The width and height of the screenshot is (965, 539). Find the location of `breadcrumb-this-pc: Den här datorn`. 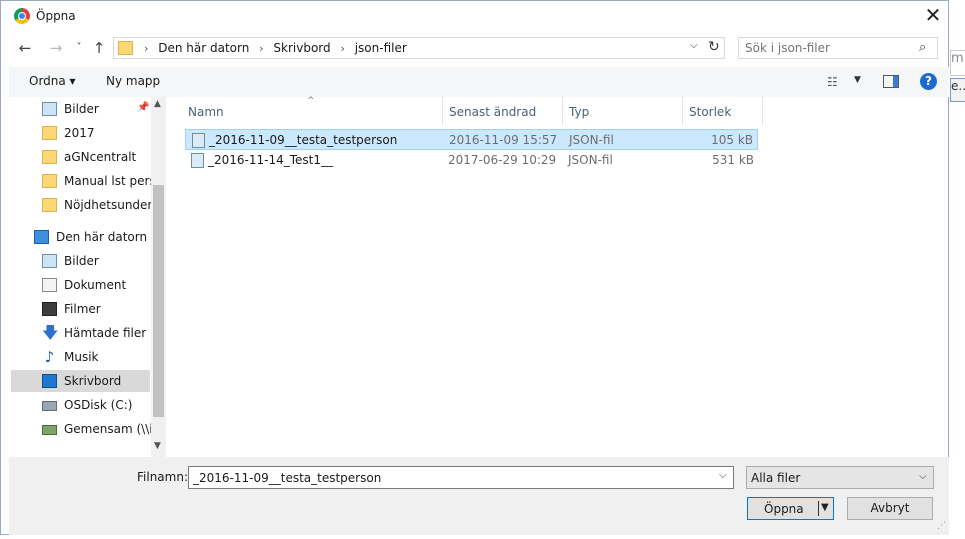

breadcrumb-this-pc: Den här datorn is located at coordinates (203, 48).